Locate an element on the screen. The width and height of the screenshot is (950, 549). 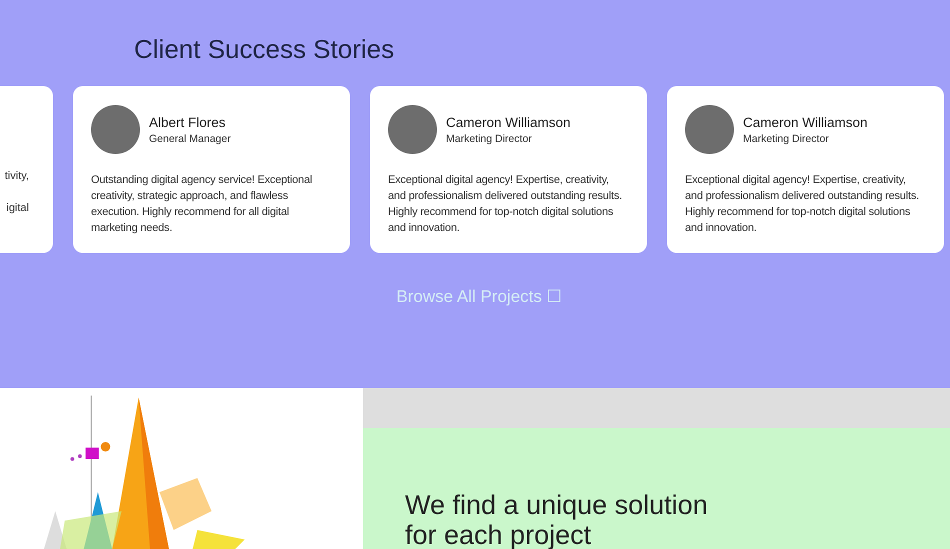
testimonial-quote: Outstanding digital agency service! Exceptional creativity, strategic approach, and flawless execution. Highly recommend for all digital marketing needs. is located at coordinates (202, 204).